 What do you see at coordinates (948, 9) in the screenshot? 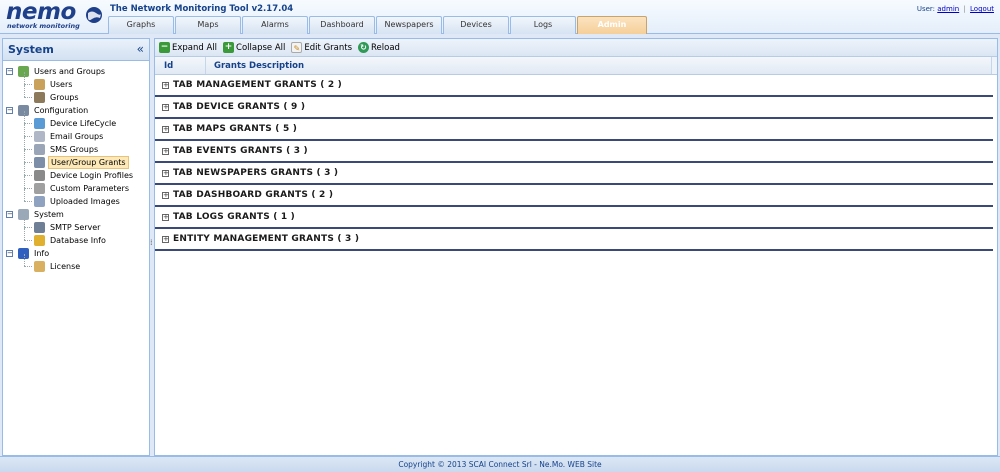
I see `user-link: admin` at bounding box center [948, 9].